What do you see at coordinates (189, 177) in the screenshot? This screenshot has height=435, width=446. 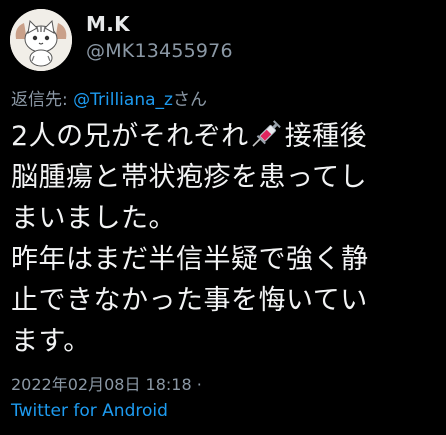 I see `tweet-line: 脳腫瘍と帯状疱疹を患ってし` at bounding box center [189, 177].